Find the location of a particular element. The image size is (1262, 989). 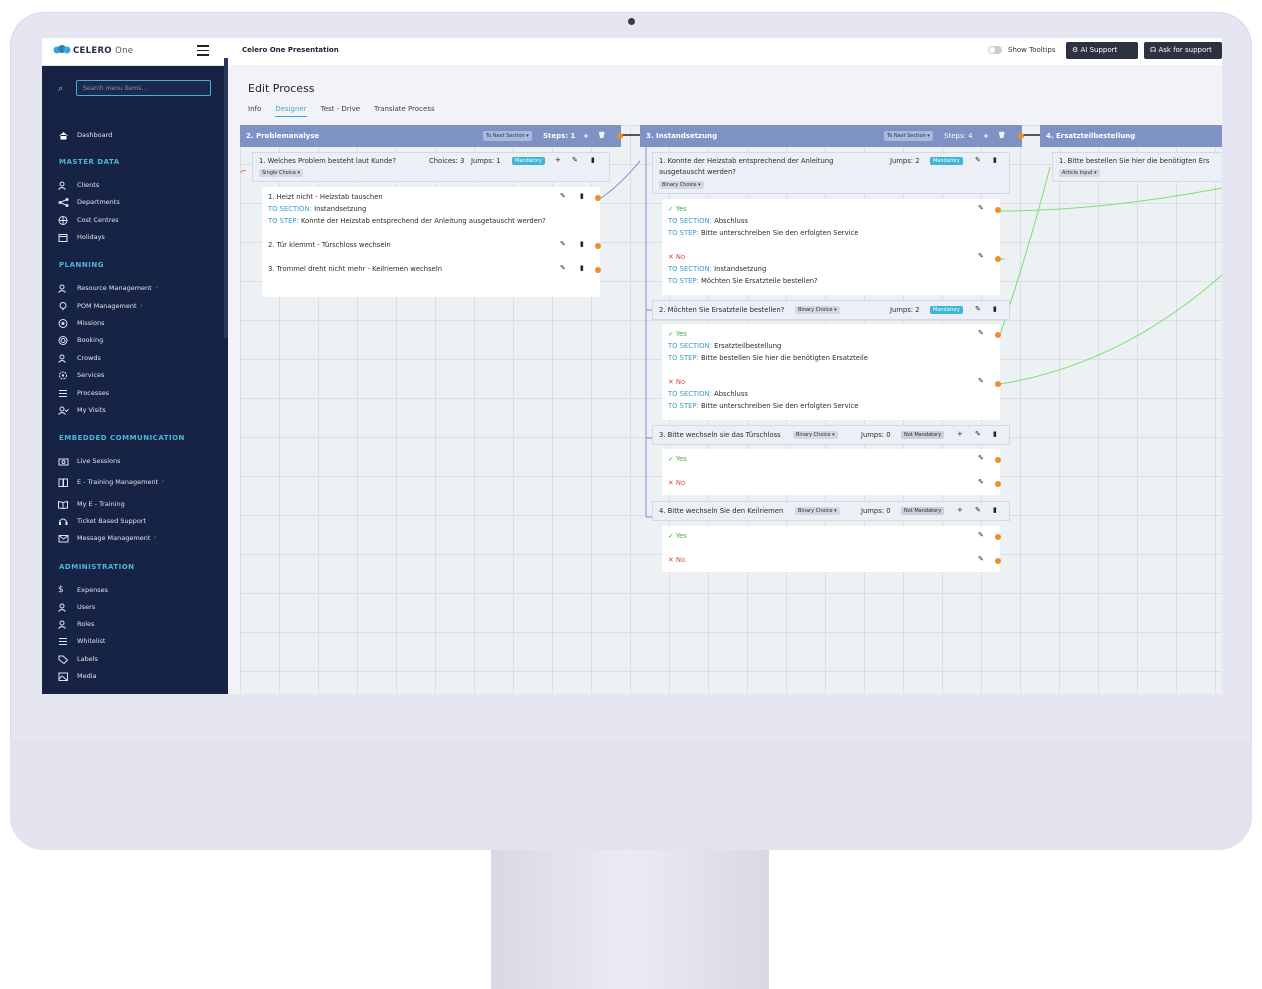

sidebar-item-services: Services is located at coordinates (81, 375).